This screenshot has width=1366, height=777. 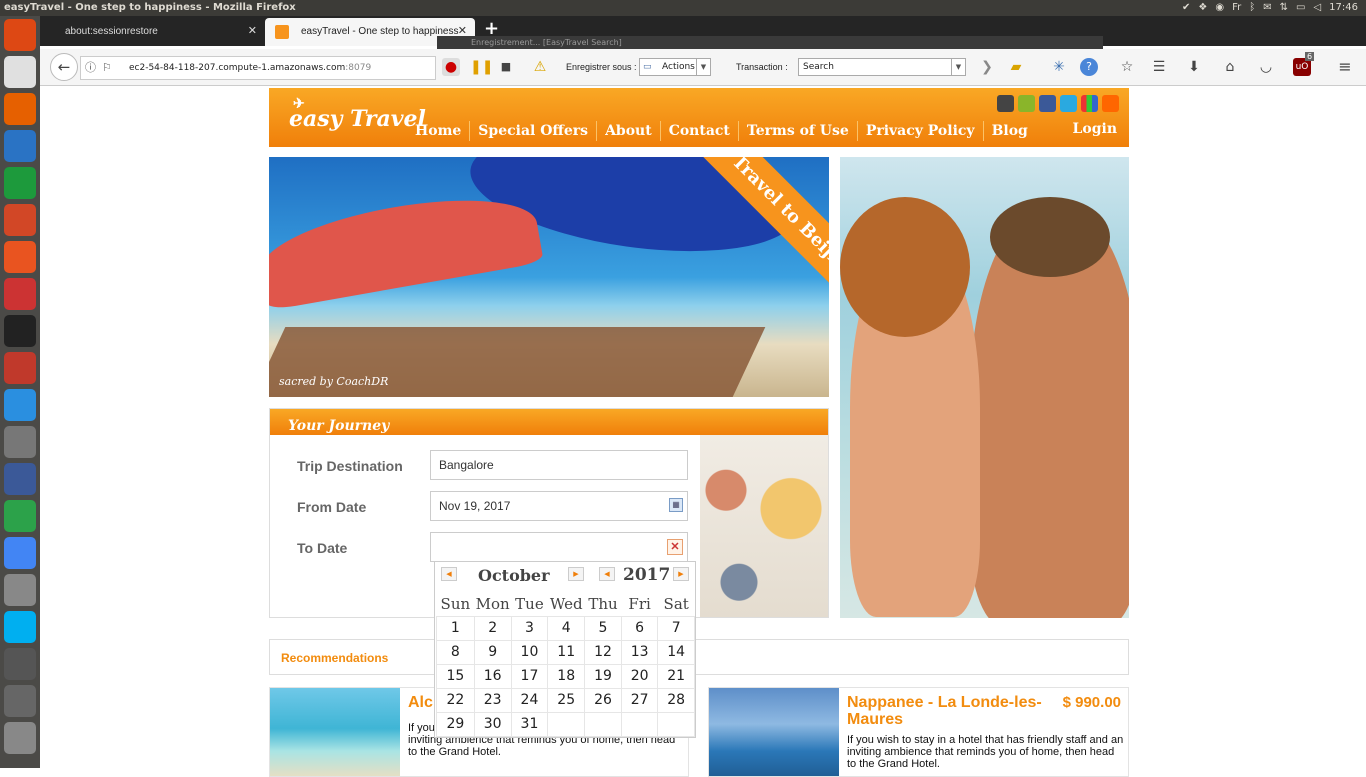 What do you see at coordinates (1095, 129) in the screenshot?
I see `login-link: Login` at bounding box center [1095, 129].